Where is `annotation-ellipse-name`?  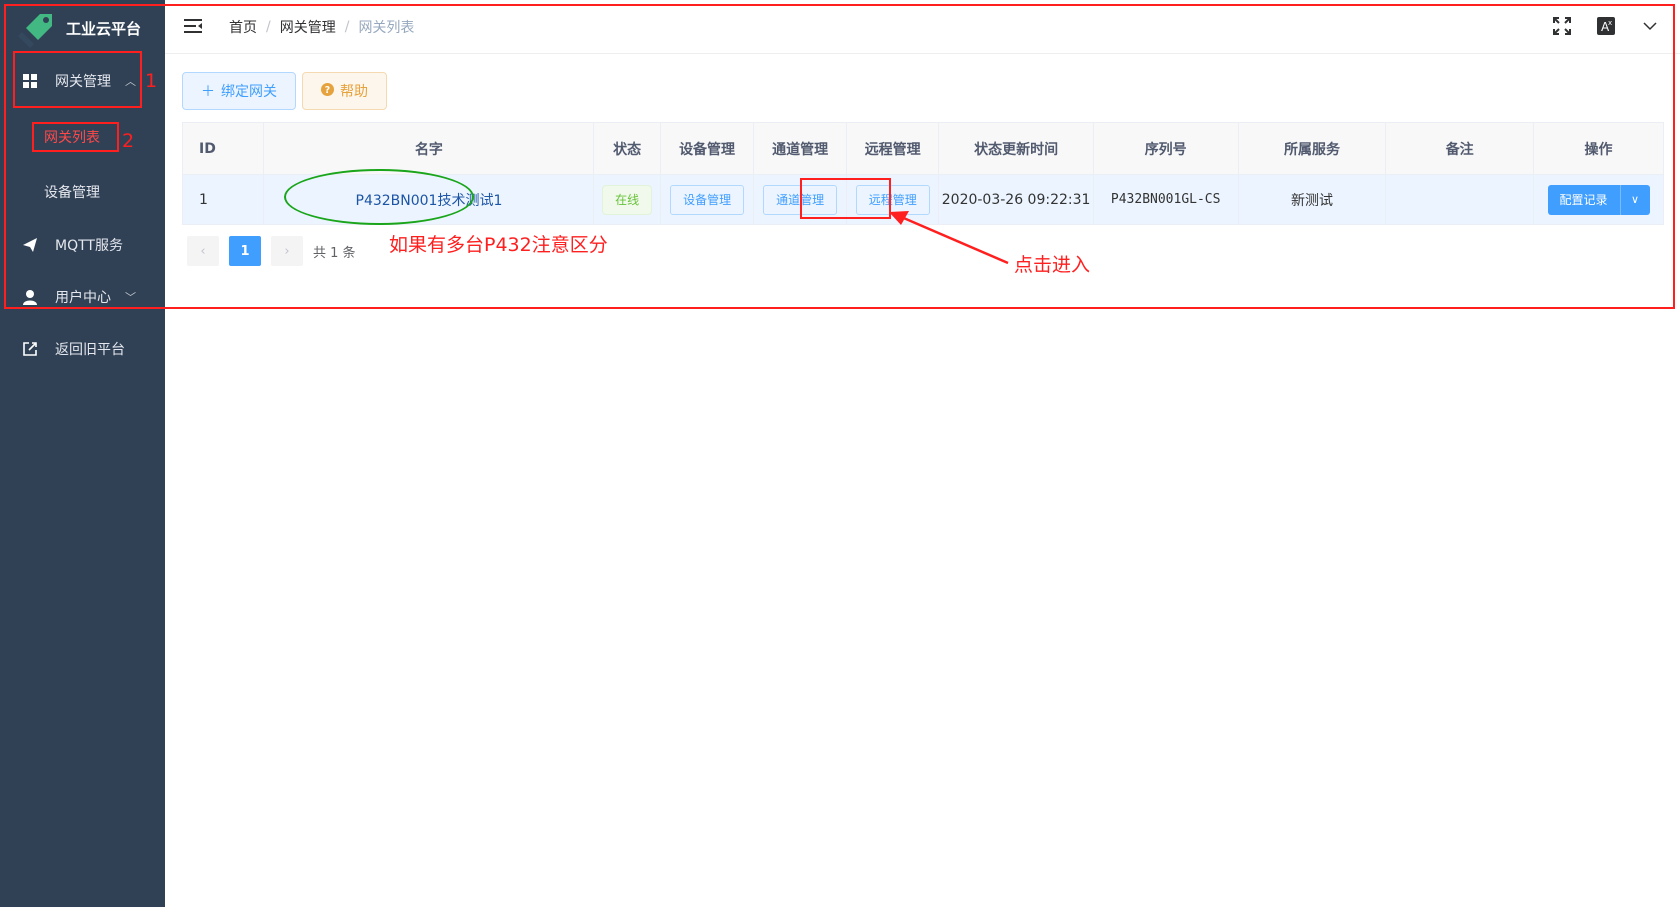 annotation-ellipse-name is located at coordinates (379, 197).